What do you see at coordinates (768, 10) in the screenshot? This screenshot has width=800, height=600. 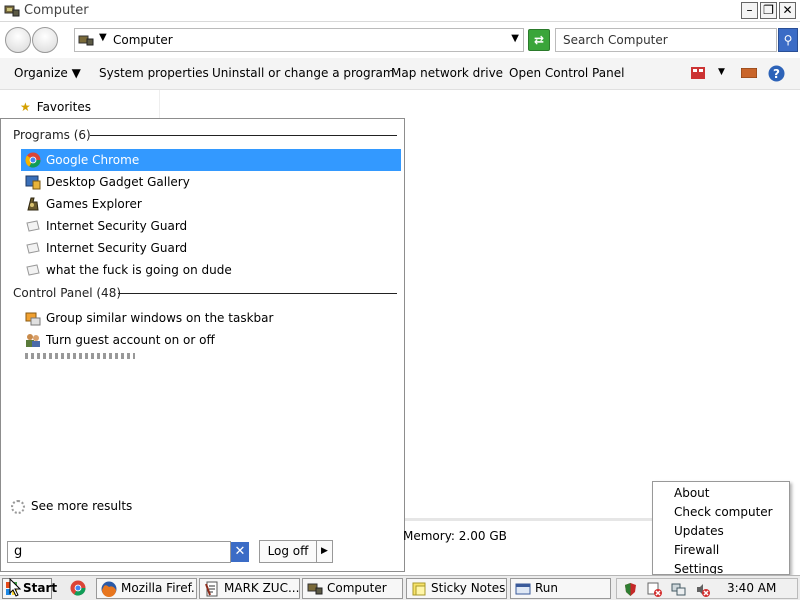 I see `restore-button: ❐` at bounding box center [768, 10].